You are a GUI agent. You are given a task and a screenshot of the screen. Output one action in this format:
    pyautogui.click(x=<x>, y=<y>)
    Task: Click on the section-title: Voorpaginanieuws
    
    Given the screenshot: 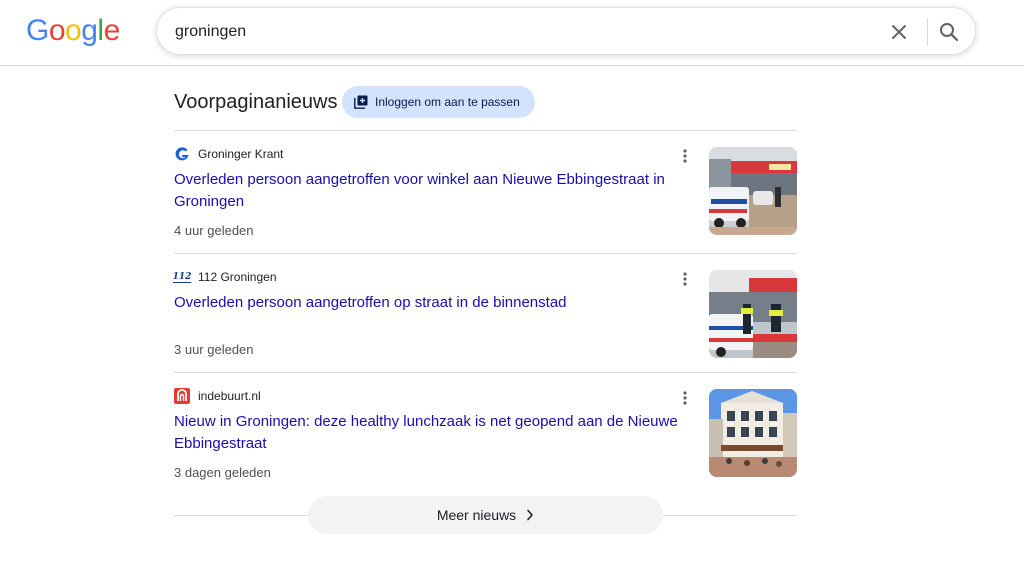 What is the action you would take?
    pyautogui.click(x=256, y=102)
    